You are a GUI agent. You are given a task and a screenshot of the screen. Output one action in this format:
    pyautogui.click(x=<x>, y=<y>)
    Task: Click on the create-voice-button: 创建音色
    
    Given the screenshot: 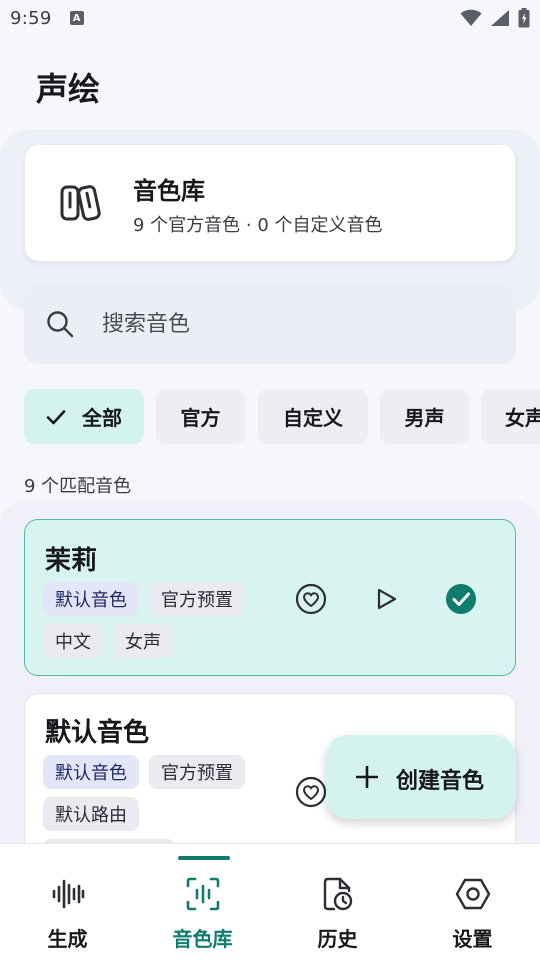 What is the action you would take?
    pyautogui.click(x=421, y=777)
    